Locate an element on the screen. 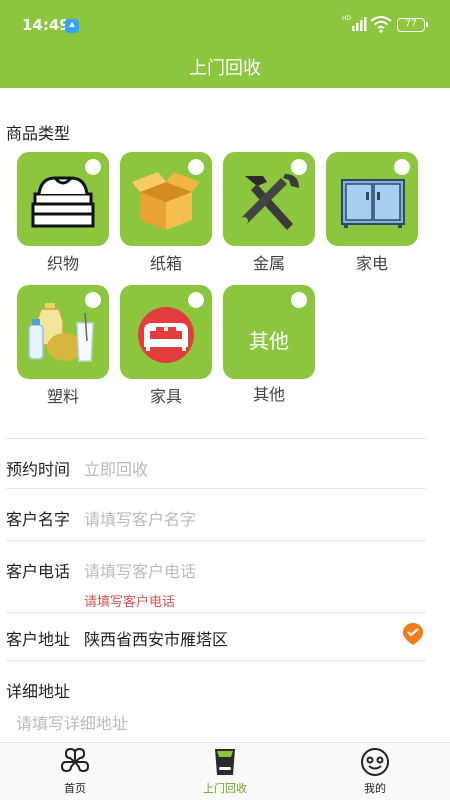 The image size is (450, 800). folded-clothes-icon is located at coordinates (63, 202).